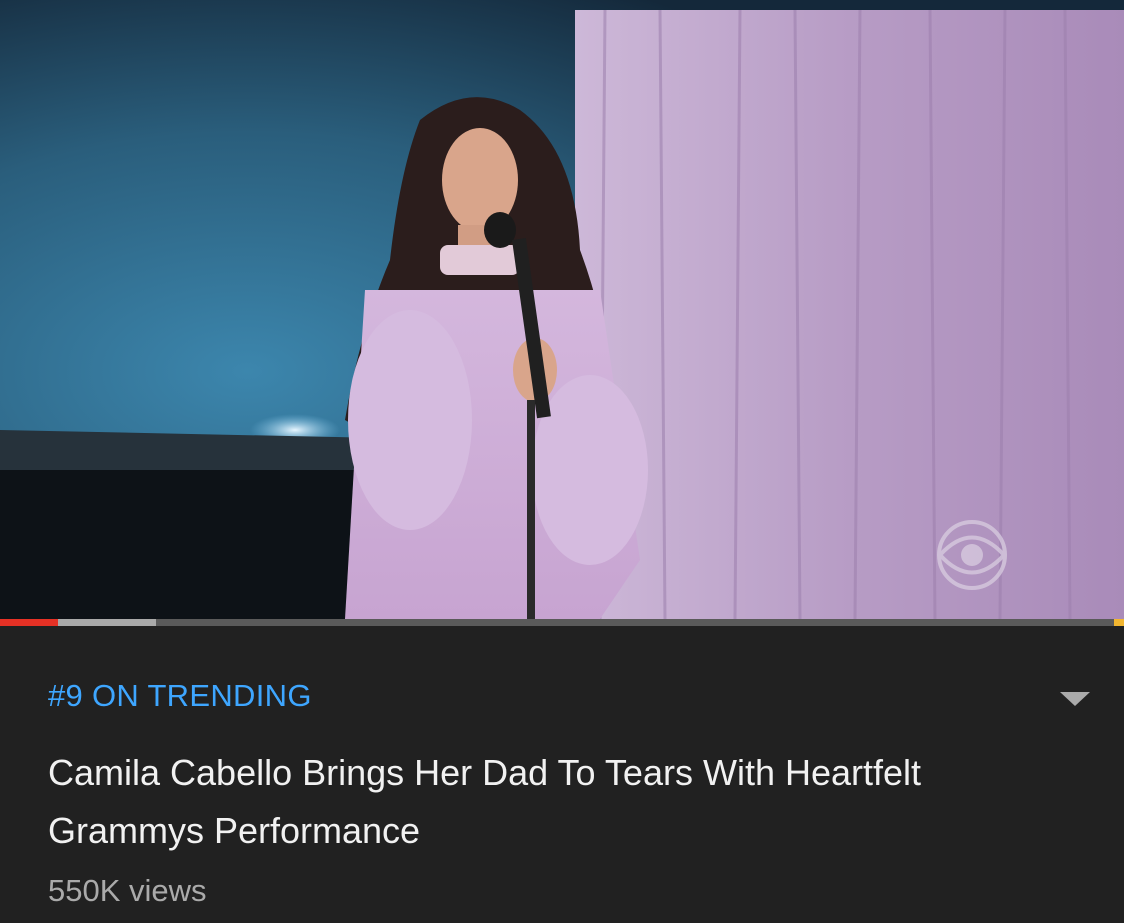 The image size is (1124, 923). I want to click on trending-label: #9 ON TRENDING, so click(180, 696).